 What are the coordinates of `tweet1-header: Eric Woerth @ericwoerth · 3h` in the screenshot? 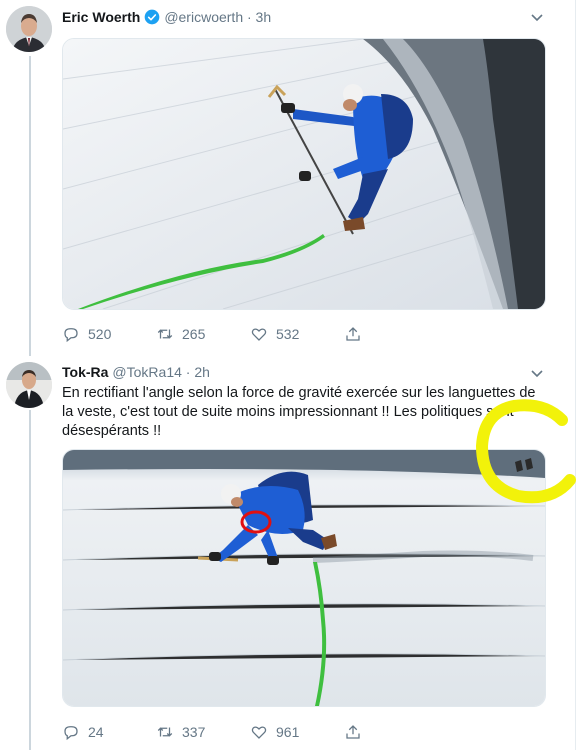 It's located at (166, 17).